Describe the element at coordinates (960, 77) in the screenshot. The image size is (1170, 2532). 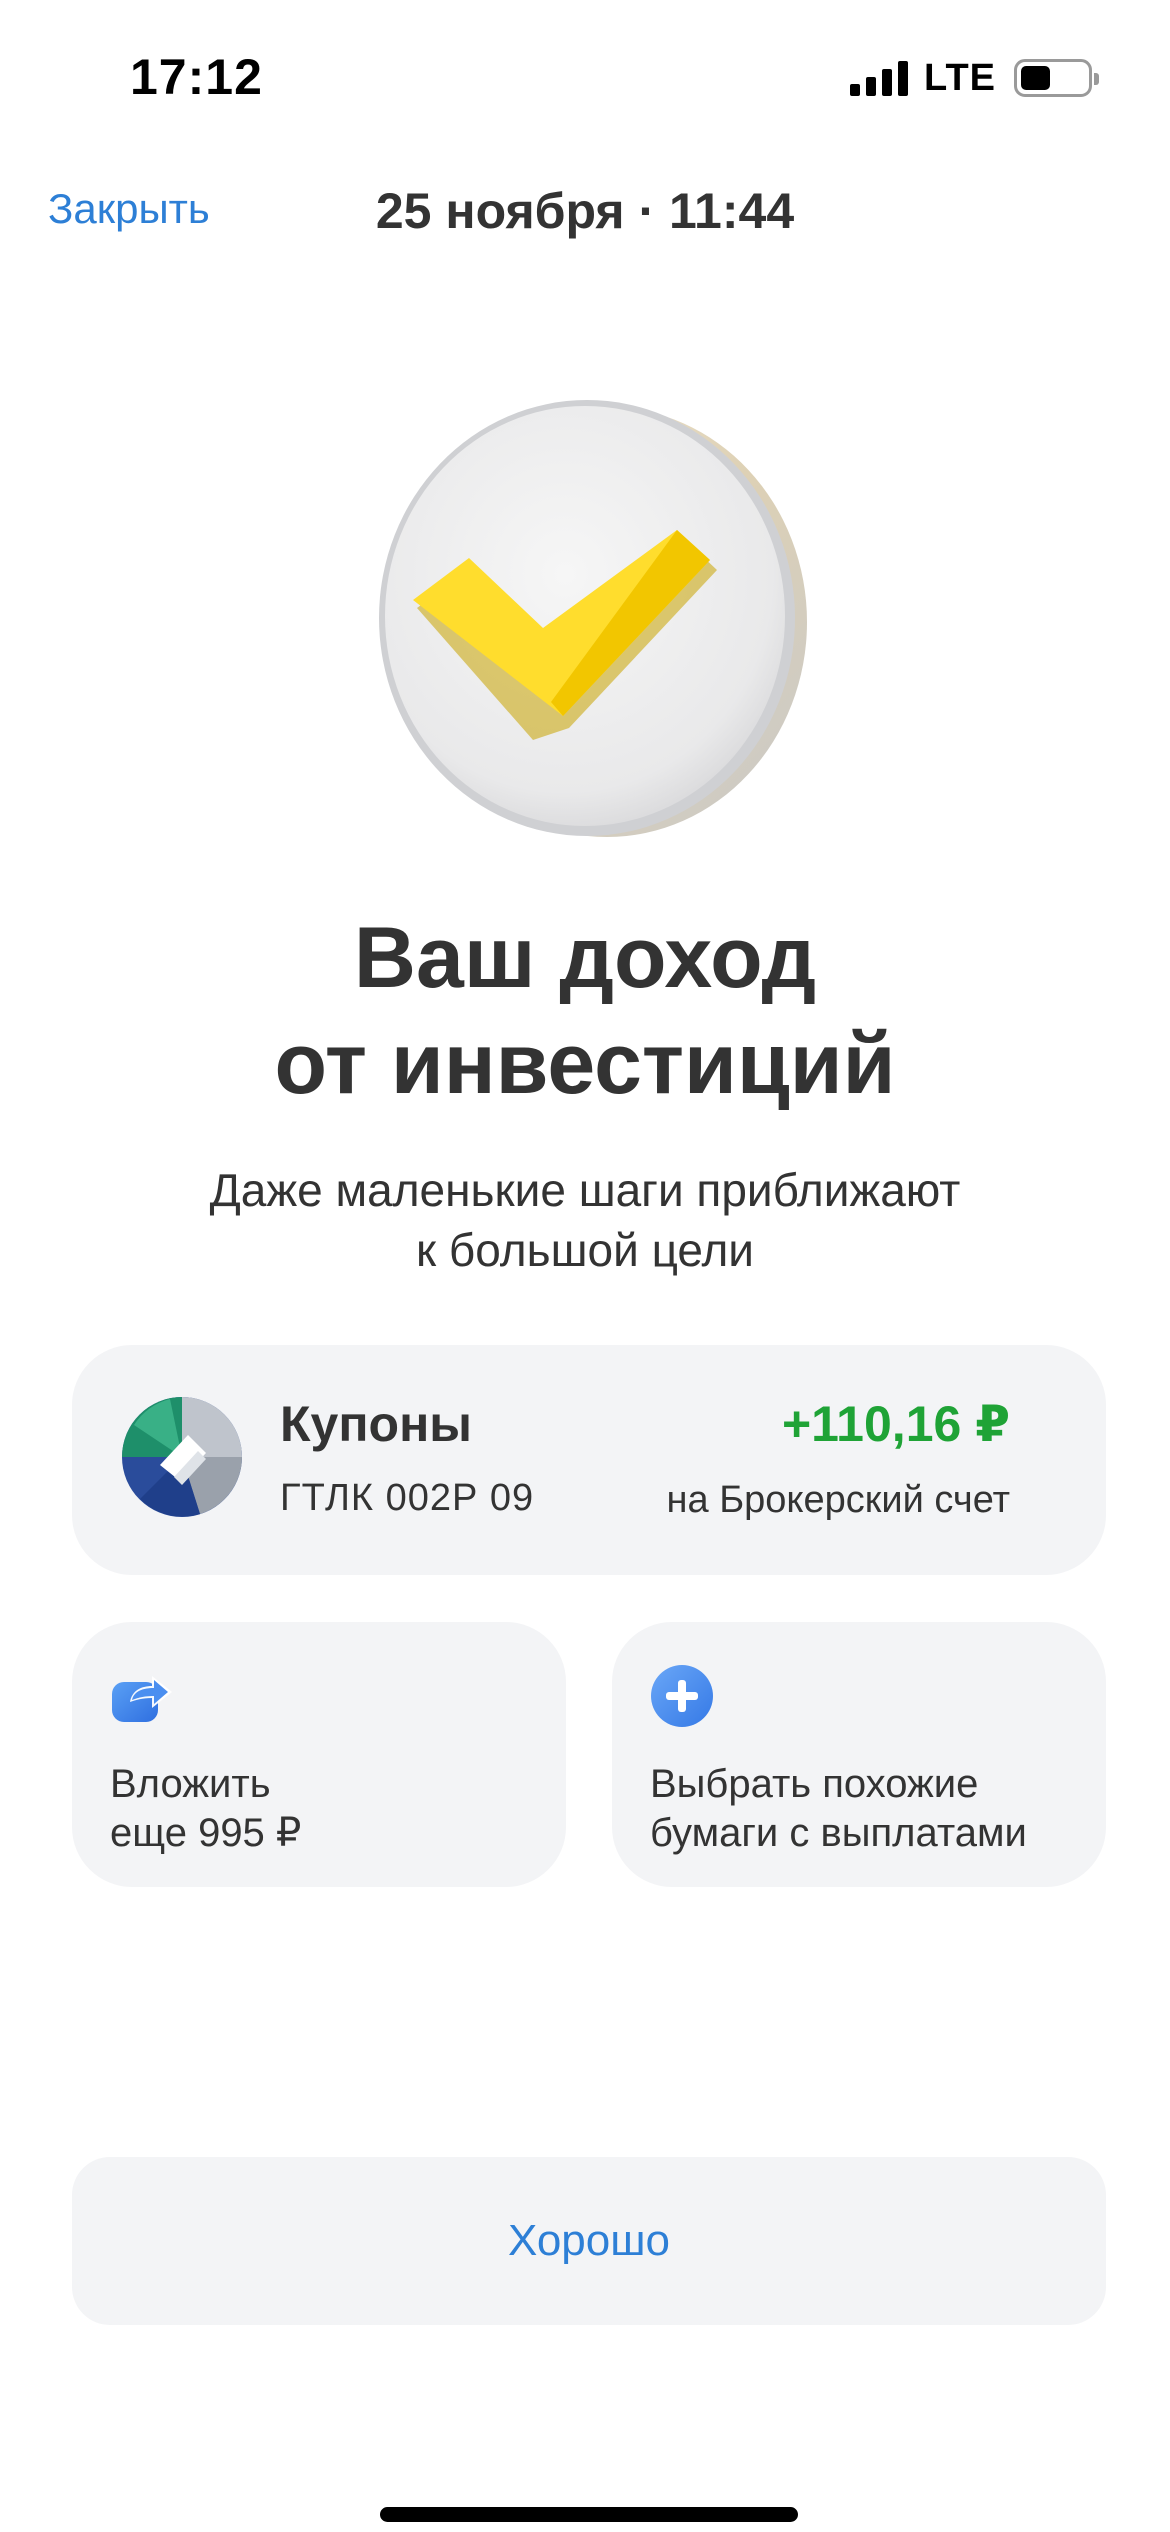
I see `network-type: LTE` at that location.